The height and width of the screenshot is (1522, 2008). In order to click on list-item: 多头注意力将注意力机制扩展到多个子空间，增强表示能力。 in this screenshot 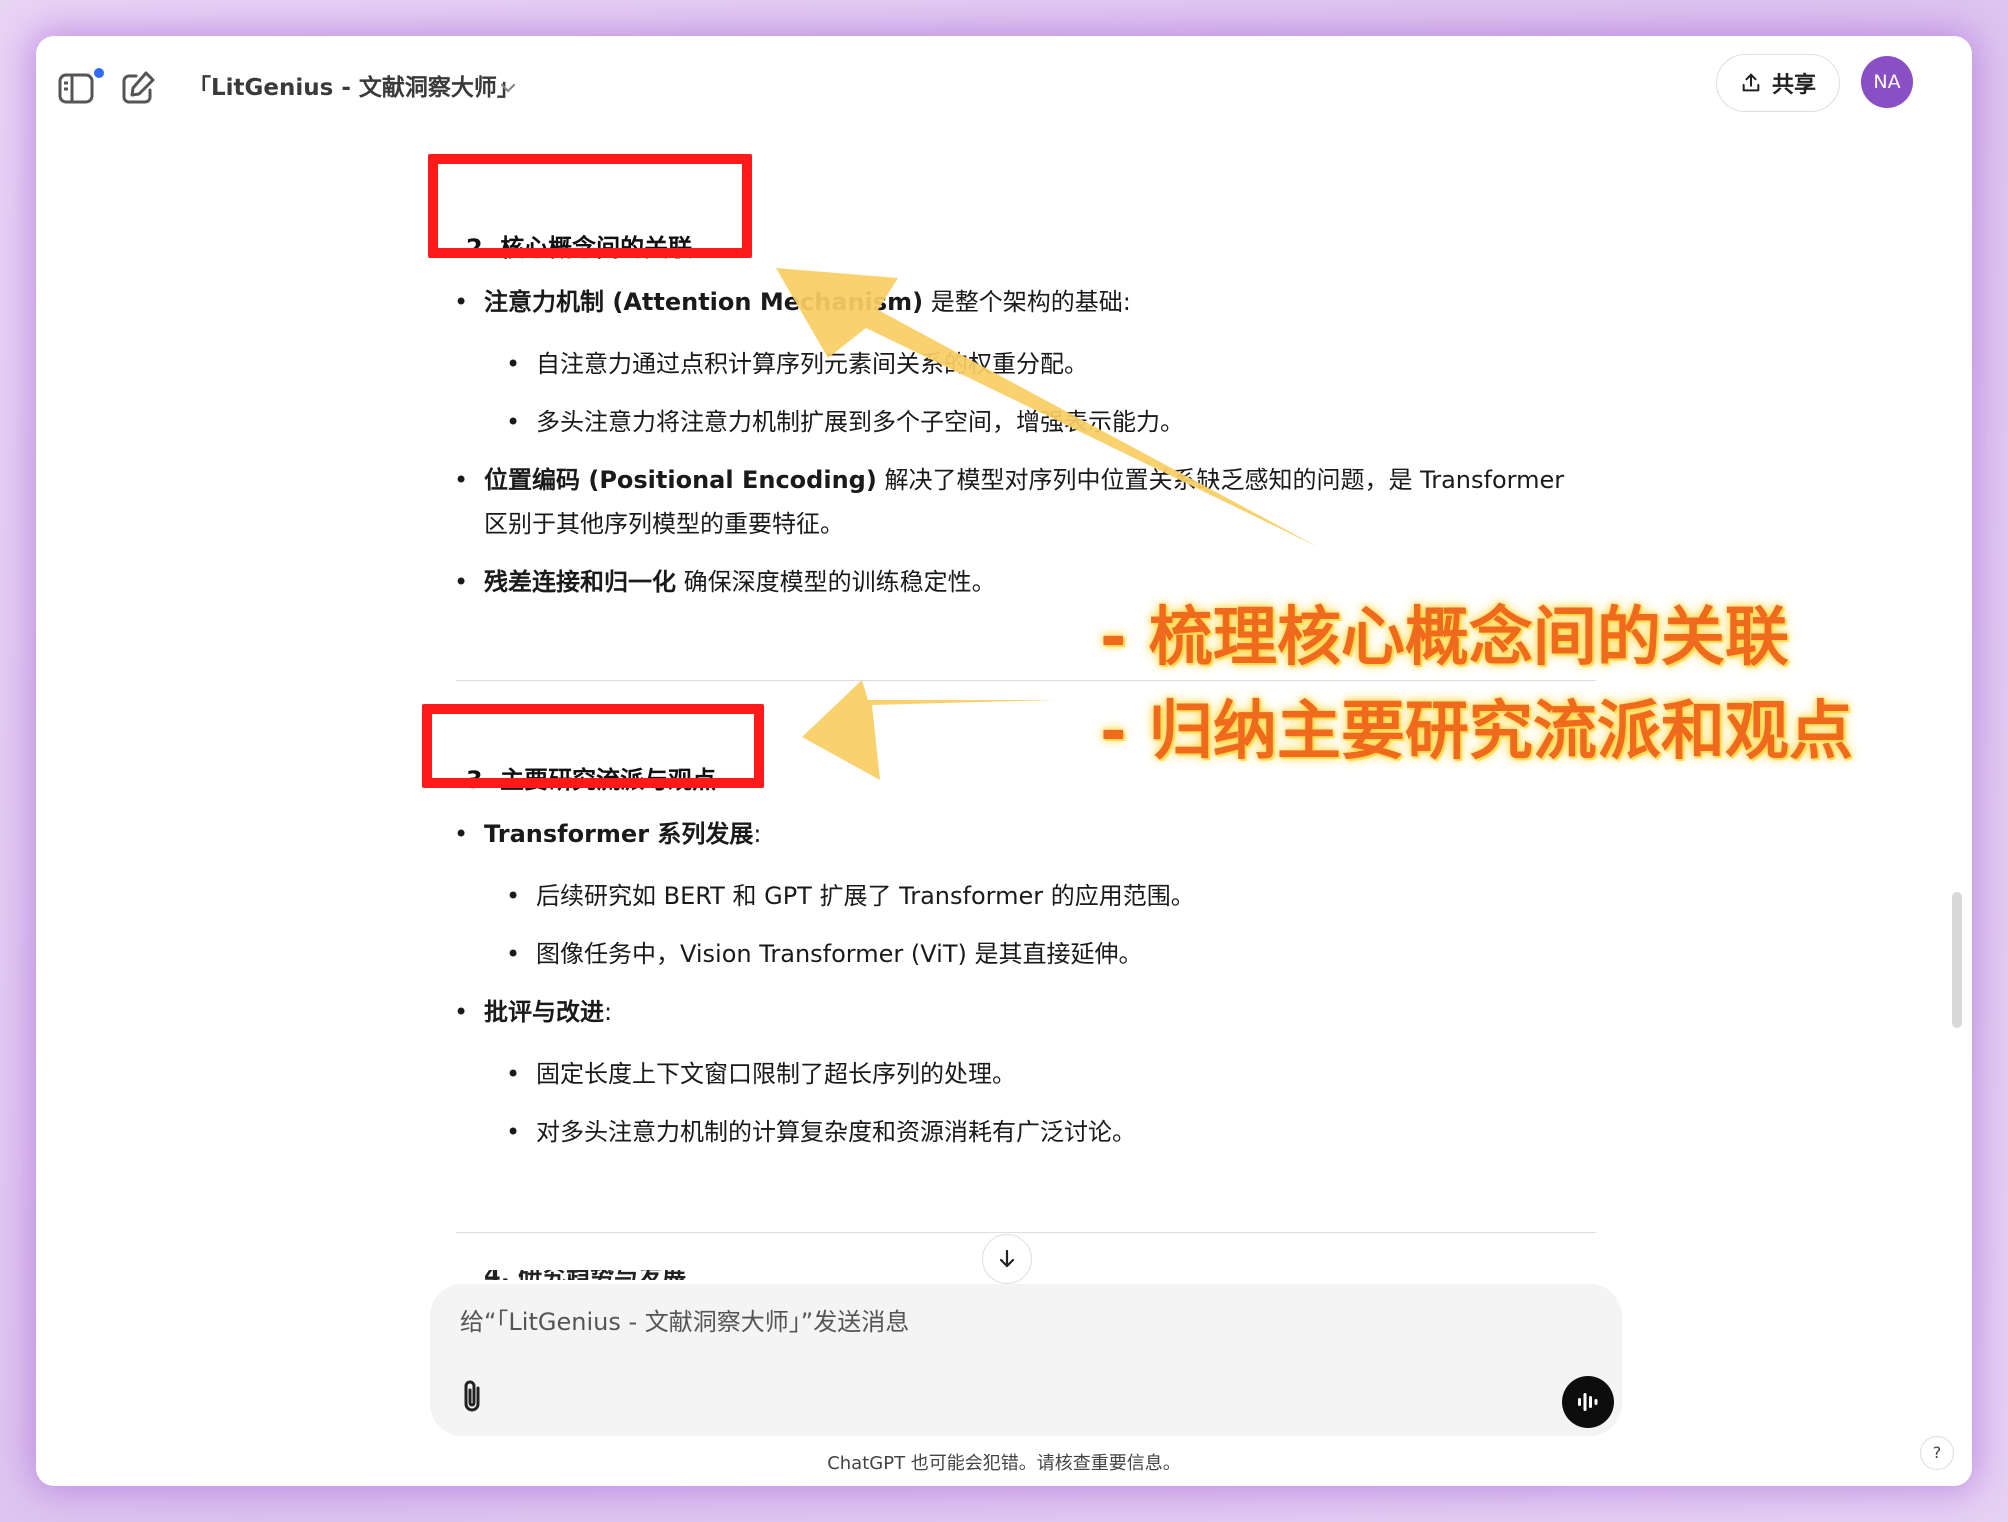, I will do `click(845, 422)`.